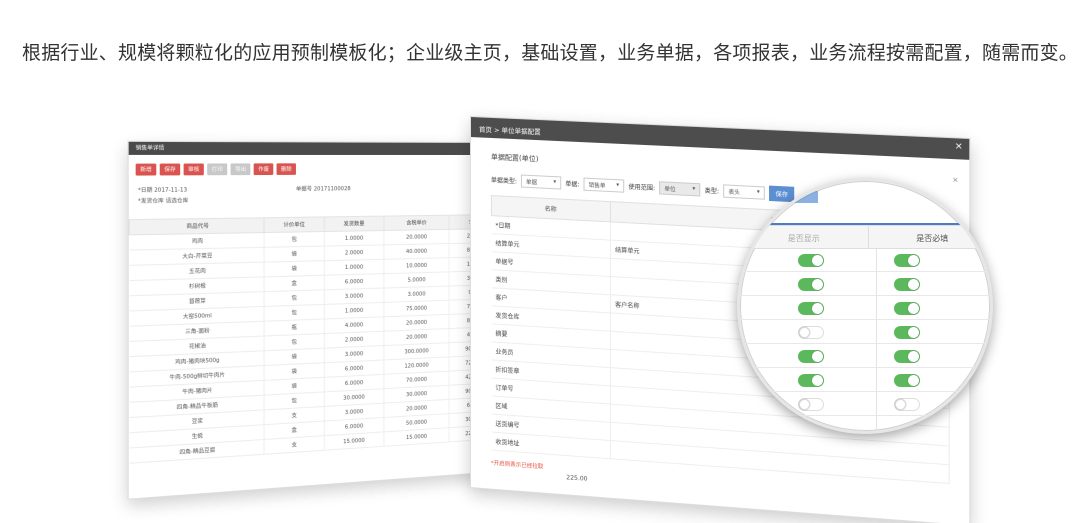  I want to click on scope-select: 单位 ▾, so click(679, 188).